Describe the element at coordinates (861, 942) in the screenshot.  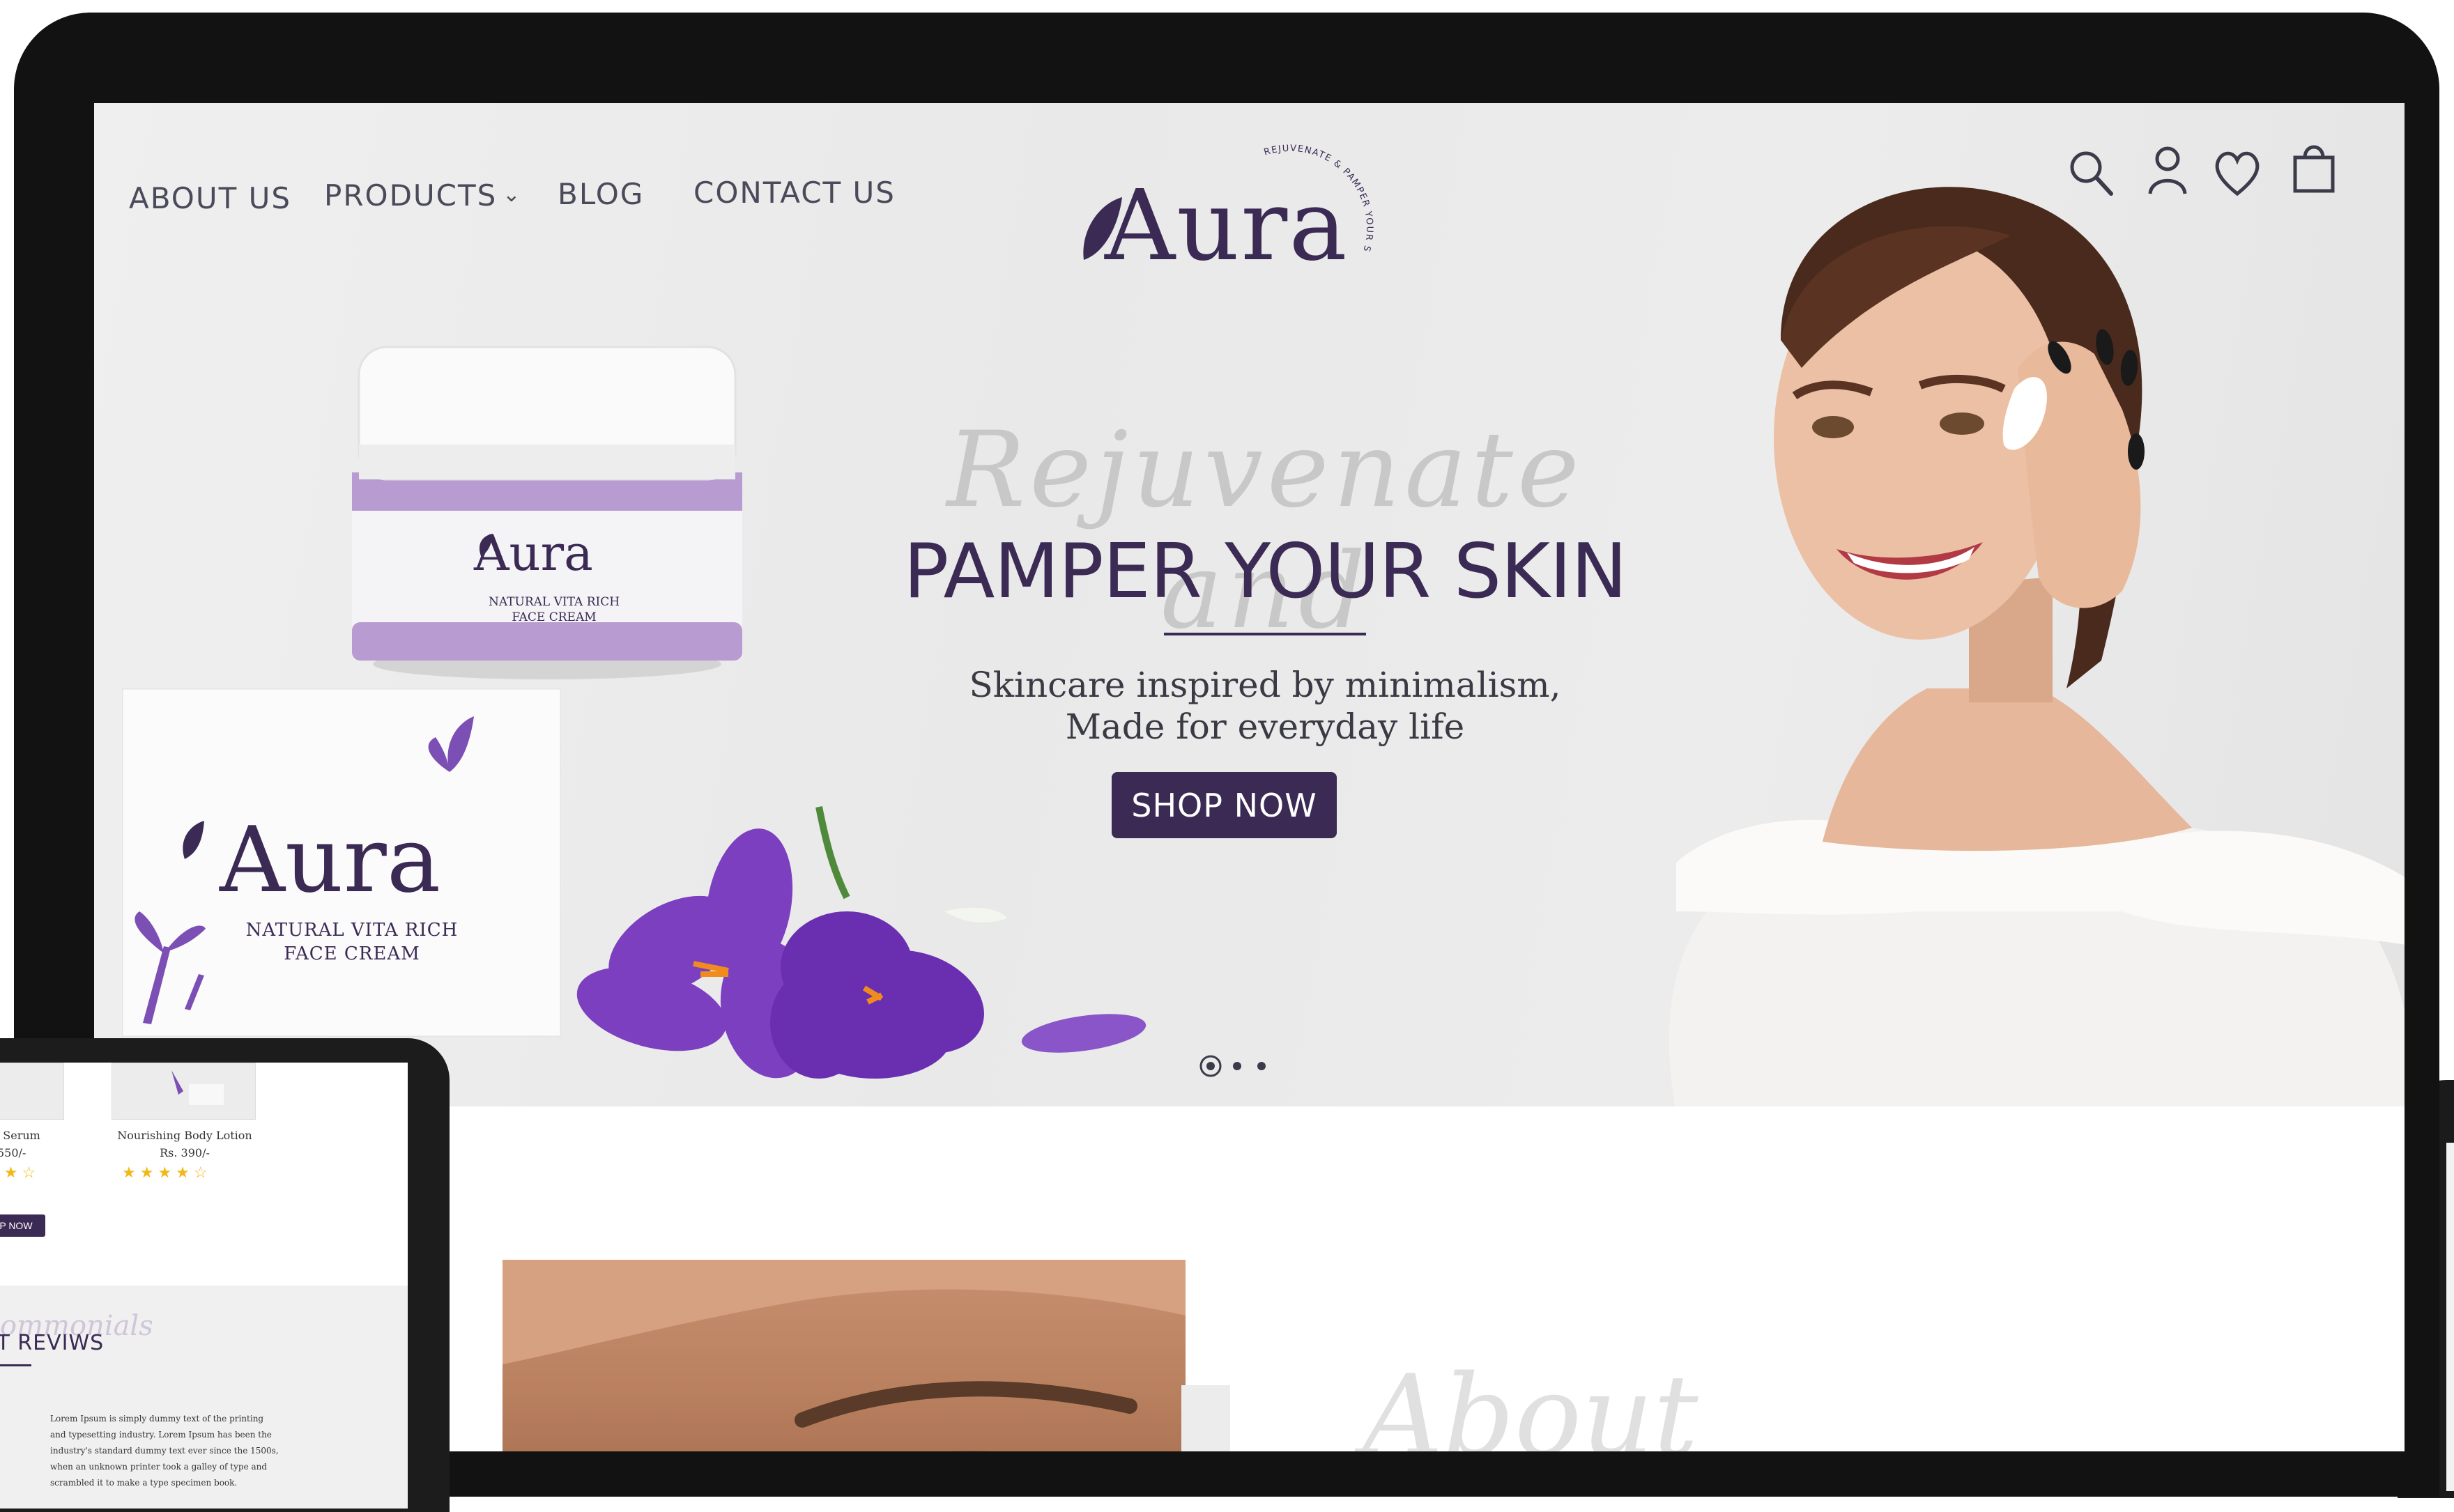
I see `crocus-flowers-image` at that location.